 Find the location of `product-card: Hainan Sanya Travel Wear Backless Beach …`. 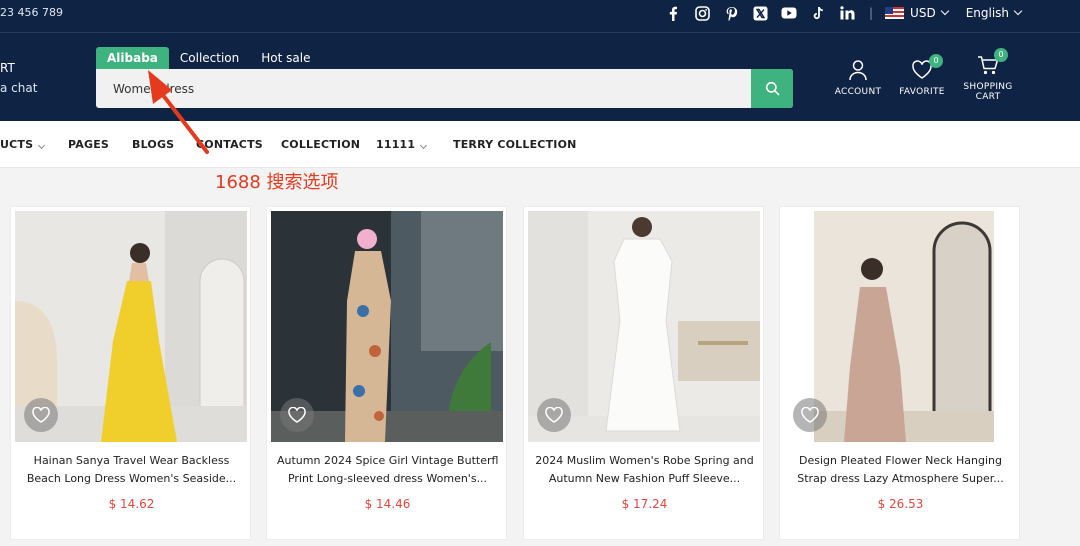

product-card: Hainan Sanya Travel Wear Backless Beach … is located at coordinates (130, 373).